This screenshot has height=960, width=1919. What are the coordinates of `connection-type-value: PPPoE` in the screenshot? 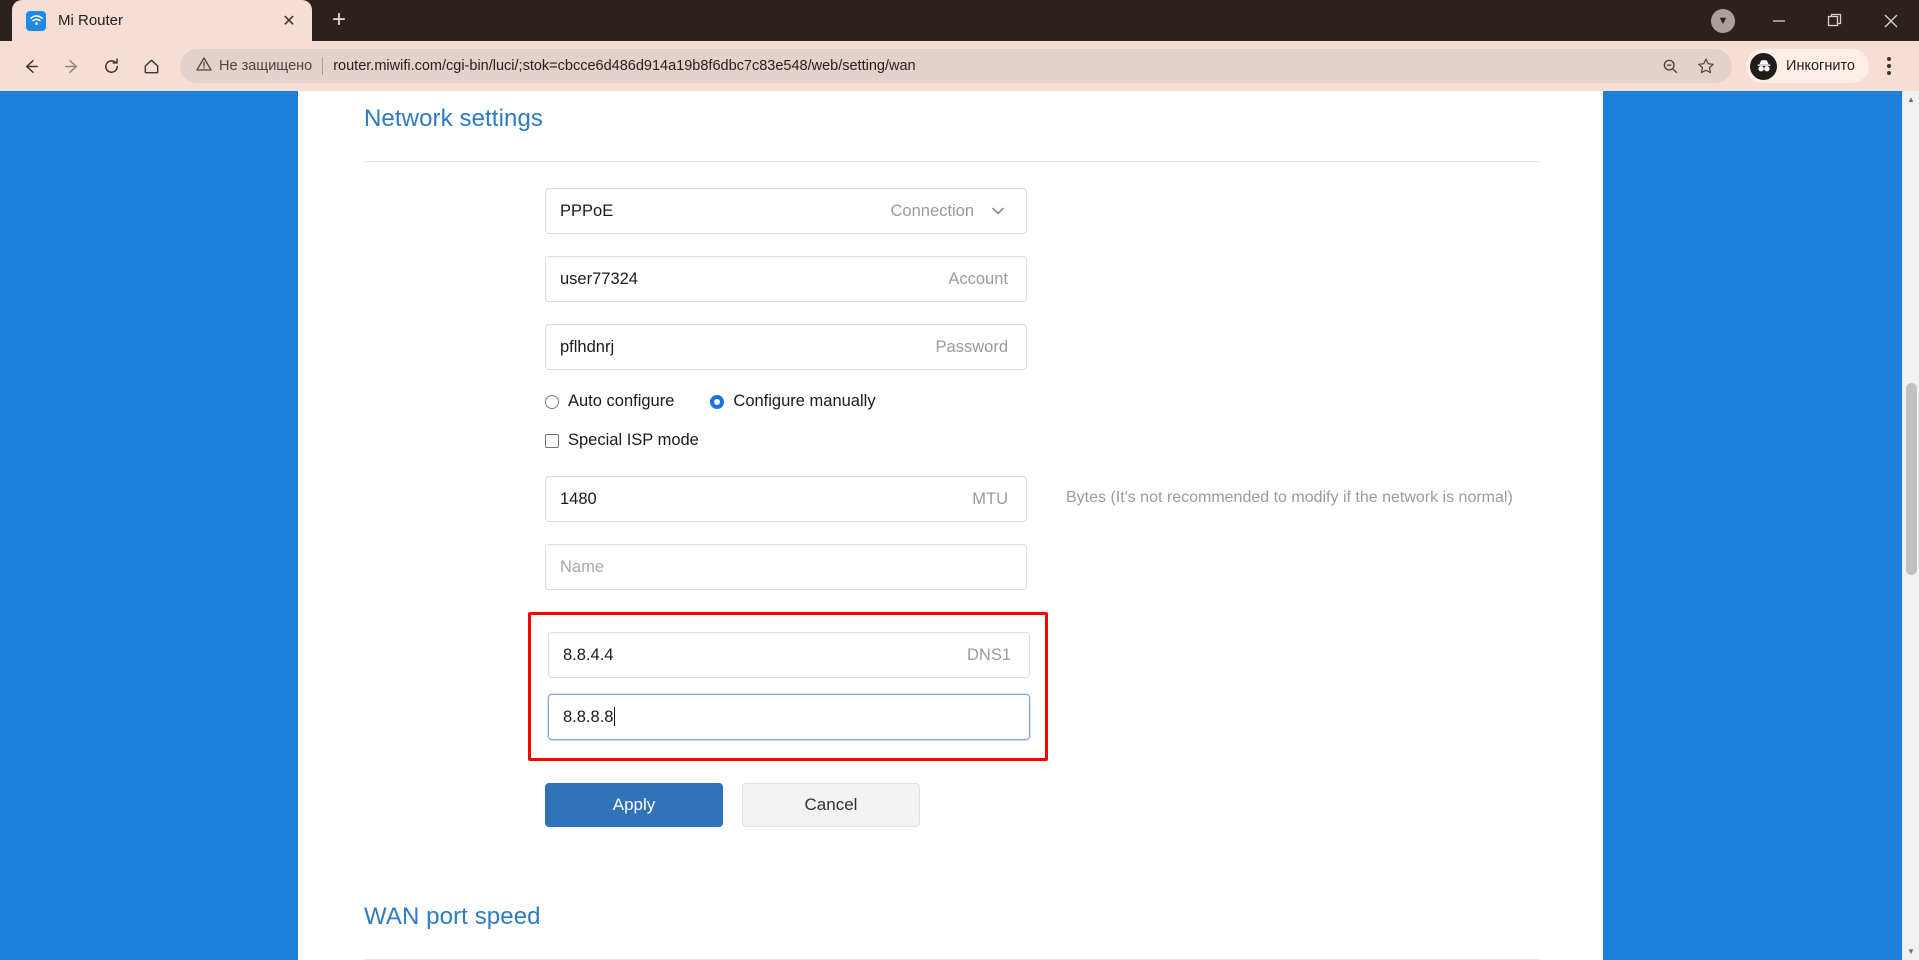 It's located at (587, 210).